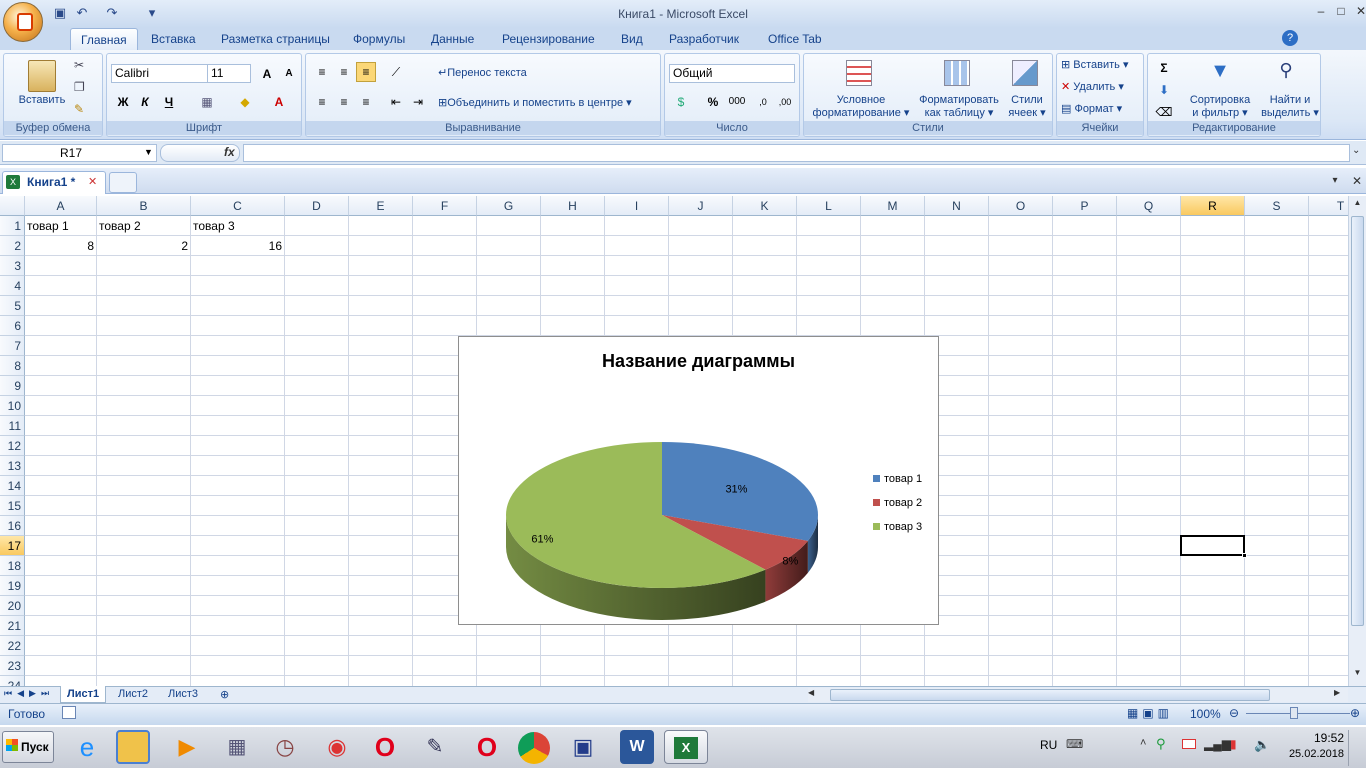 This screenshot has width=1366, height=768. What do you see at coordinates (87, 747) in the screenshot?
I see `ie-icon: e` at bounding box center [87, 747].